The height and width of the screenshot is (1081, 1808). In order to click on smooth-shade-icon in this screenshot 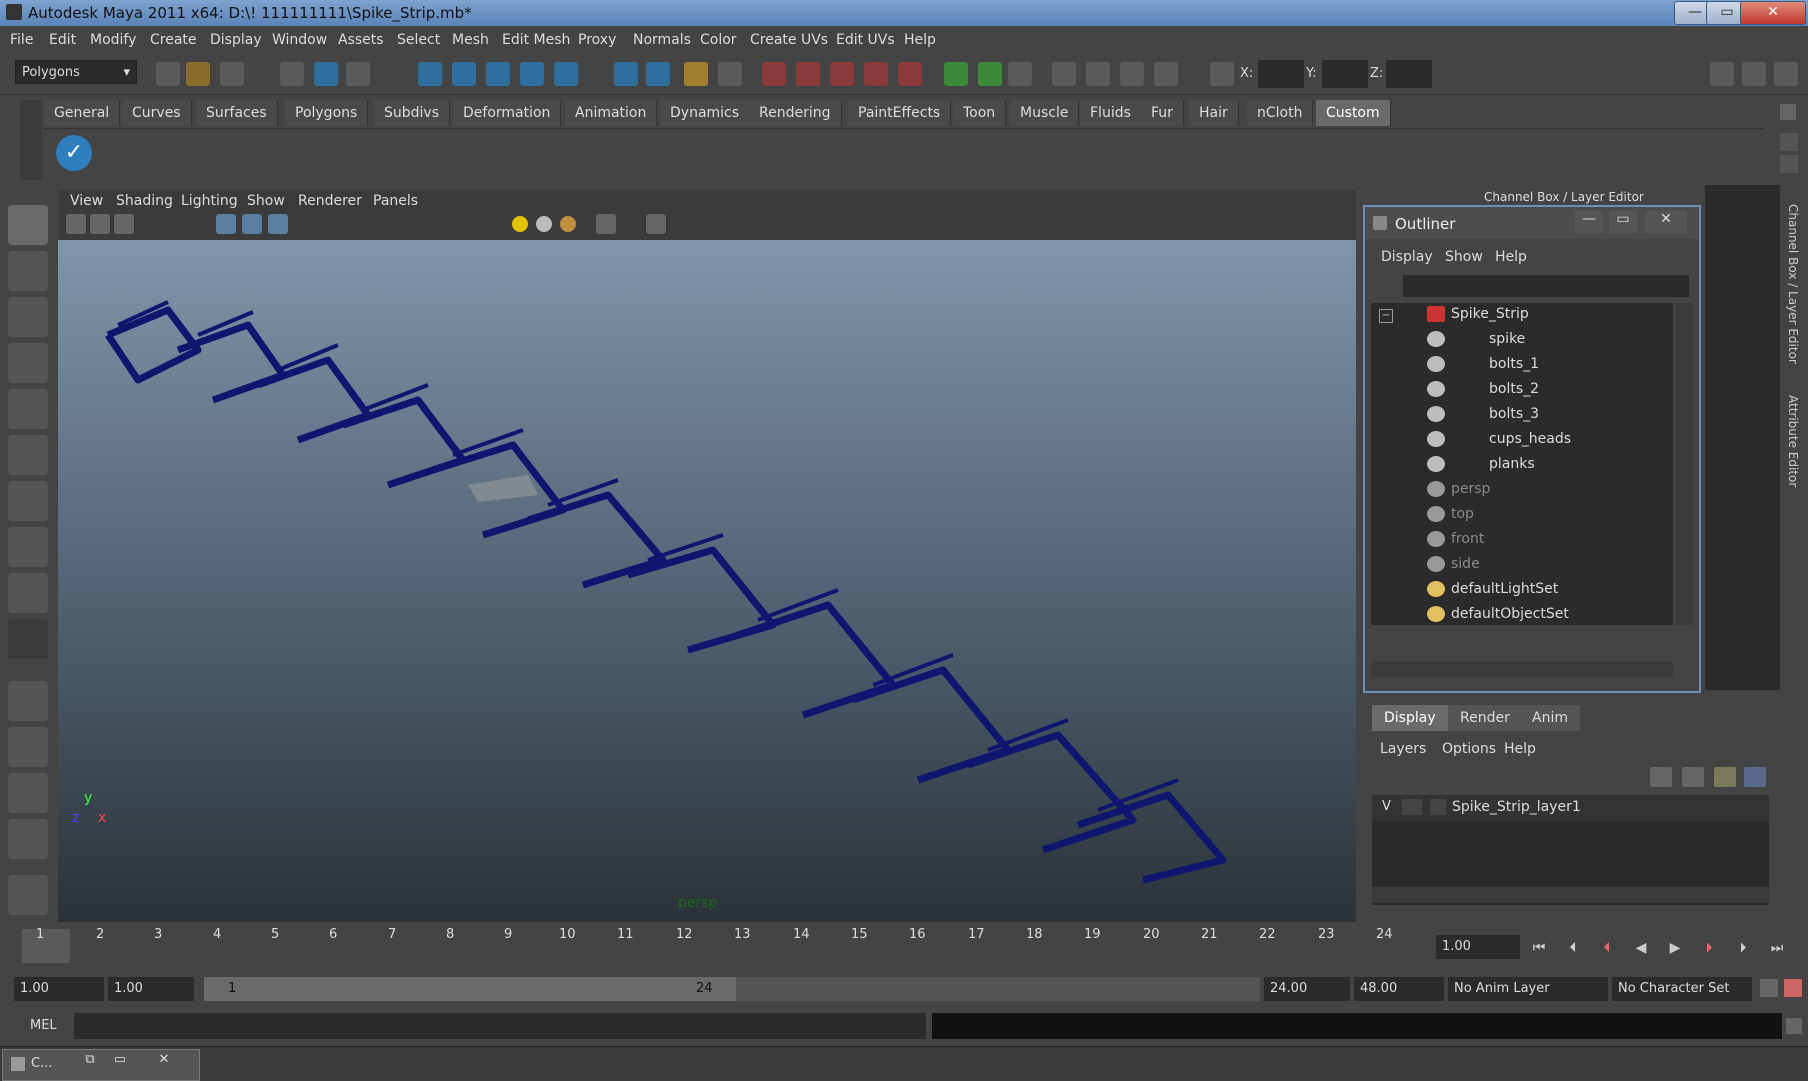, I will do `click(252, 224)`.